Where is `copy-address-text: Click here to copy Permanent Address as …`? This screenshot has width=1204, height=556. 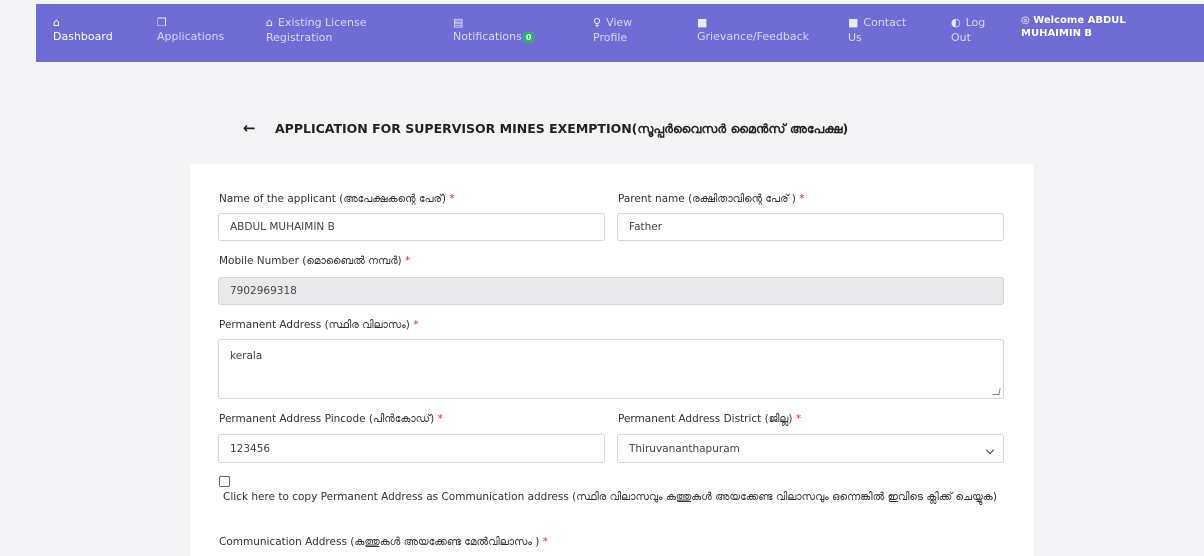 copy-address-text: Click here to copy Permanent Address as … is located at coordinates (610, 497).